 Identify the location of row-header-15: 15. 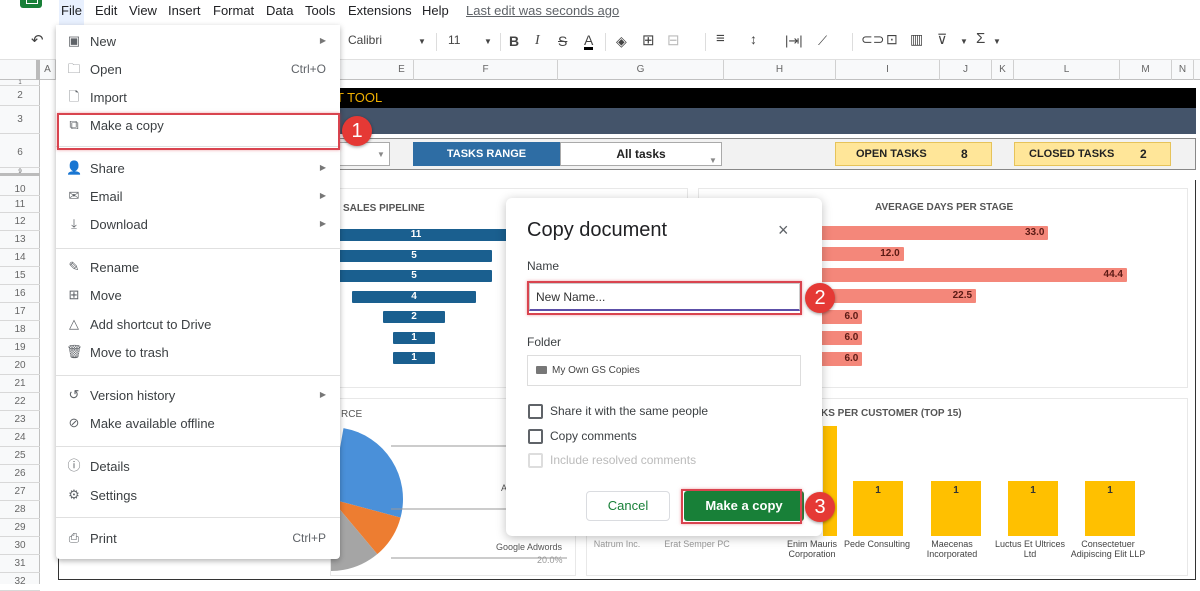
(20, 276).